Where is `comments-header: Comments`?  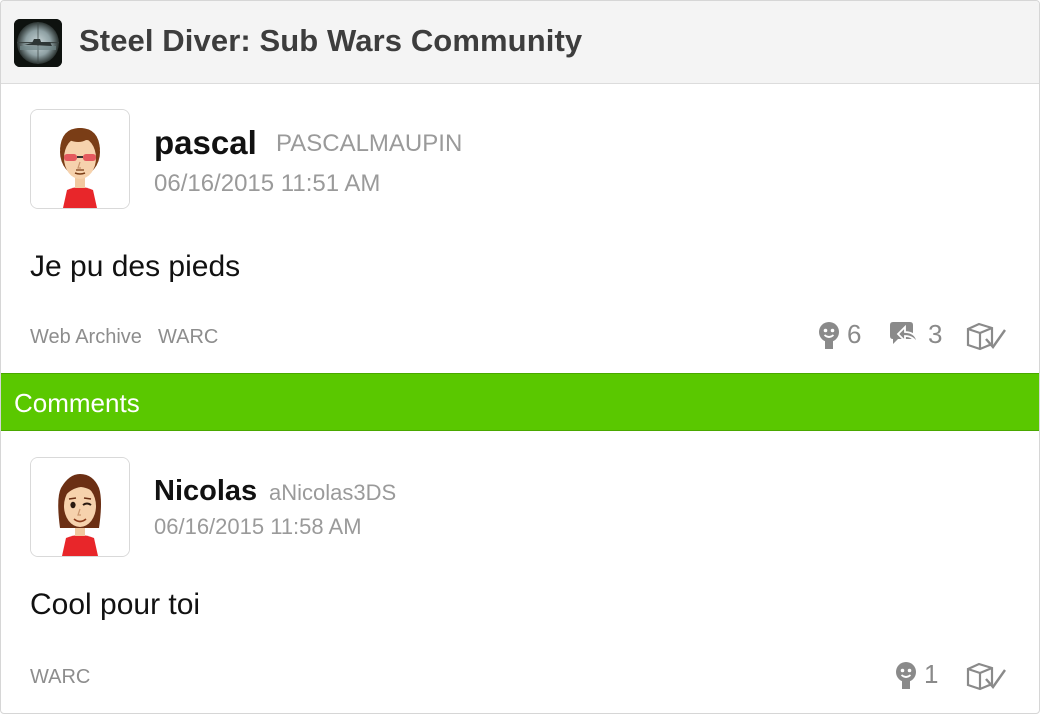 comments-header: Comments is located at coordinates (520, 402).